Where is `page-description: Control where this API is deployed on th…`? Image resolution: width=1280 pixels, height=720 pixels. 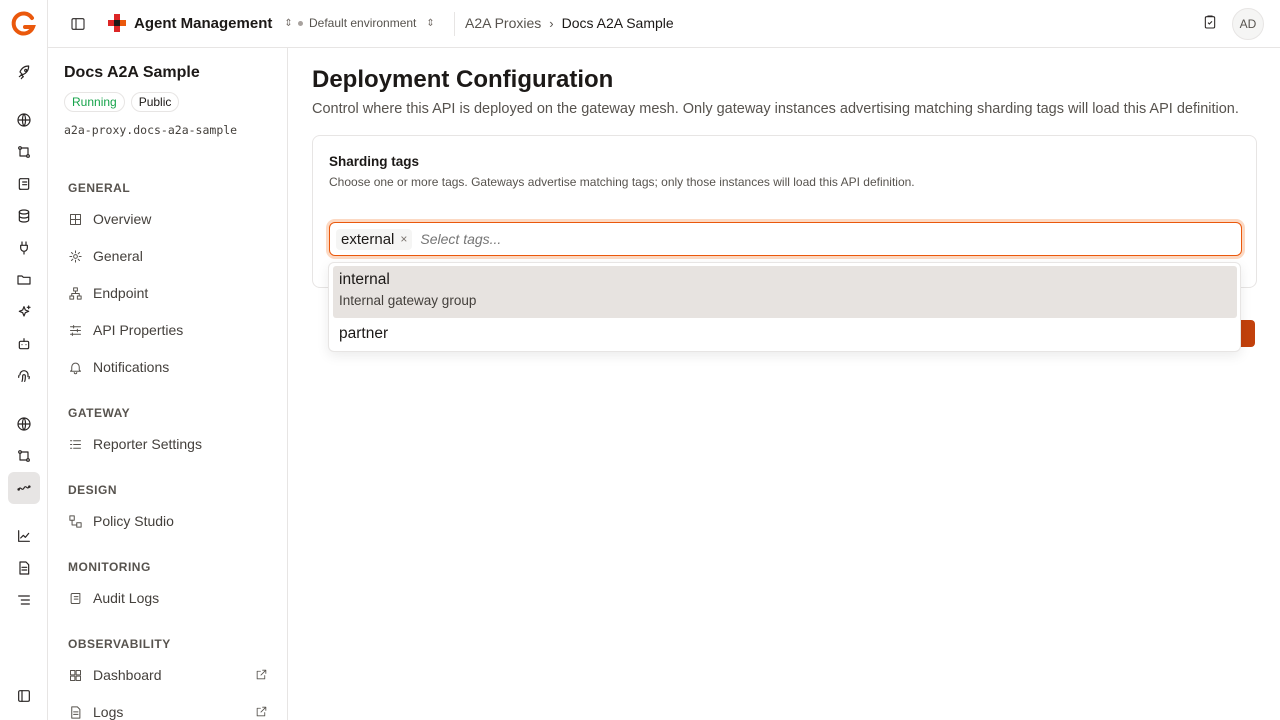 page-description: Control where this API is deployed on th… is located at coordinates (775, 109).